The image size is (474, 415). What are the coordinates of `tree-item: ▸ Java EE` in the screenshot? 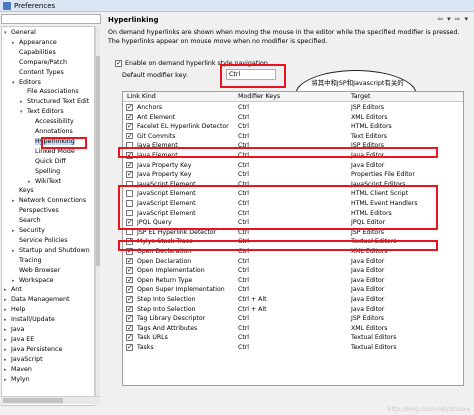 It's located at (19, 340).